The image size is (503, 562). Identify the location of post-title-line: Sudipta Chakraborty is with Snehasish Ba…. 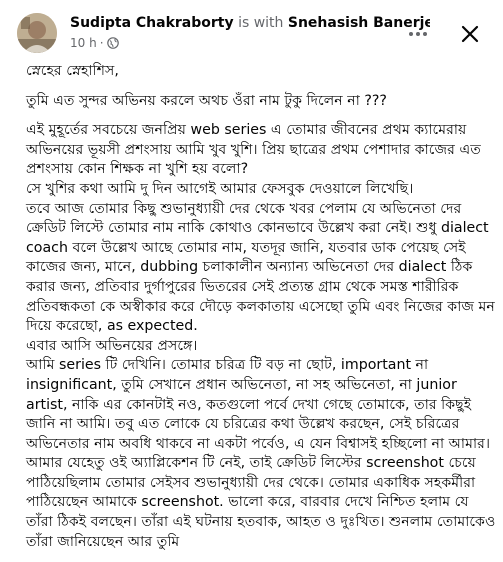
(250, 23).